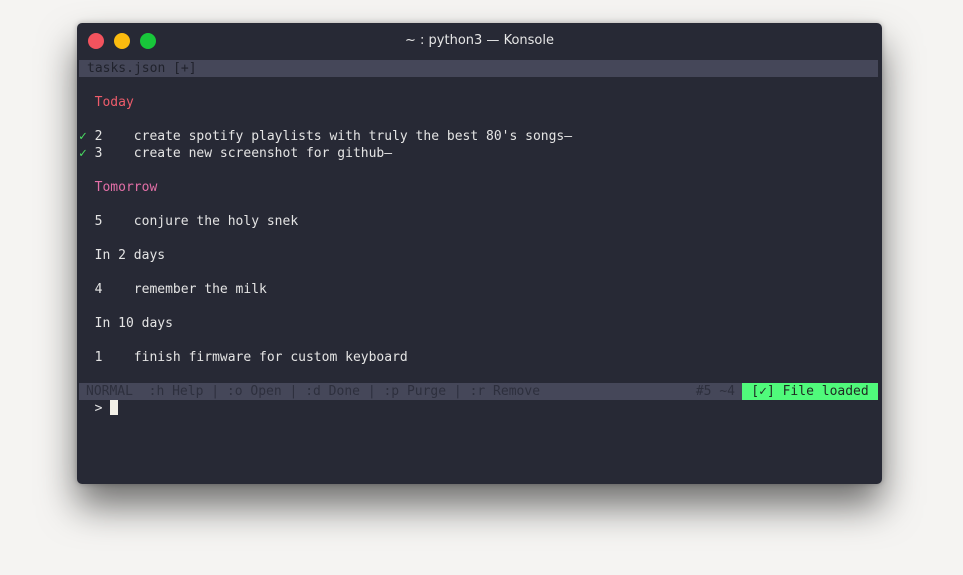  Describe the element at coordinates (126, 187) in the screenshot. I see `group-heading-tomorrow: Tomorrow` at that location.